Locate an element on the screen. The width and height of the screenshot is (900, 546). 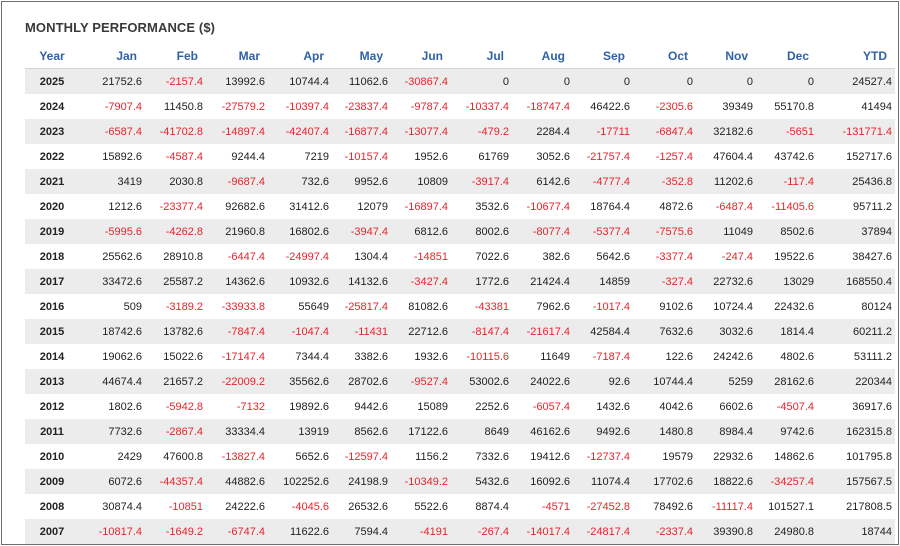
ytd-cell: 24527.4 is located at coordinates (856, 81).